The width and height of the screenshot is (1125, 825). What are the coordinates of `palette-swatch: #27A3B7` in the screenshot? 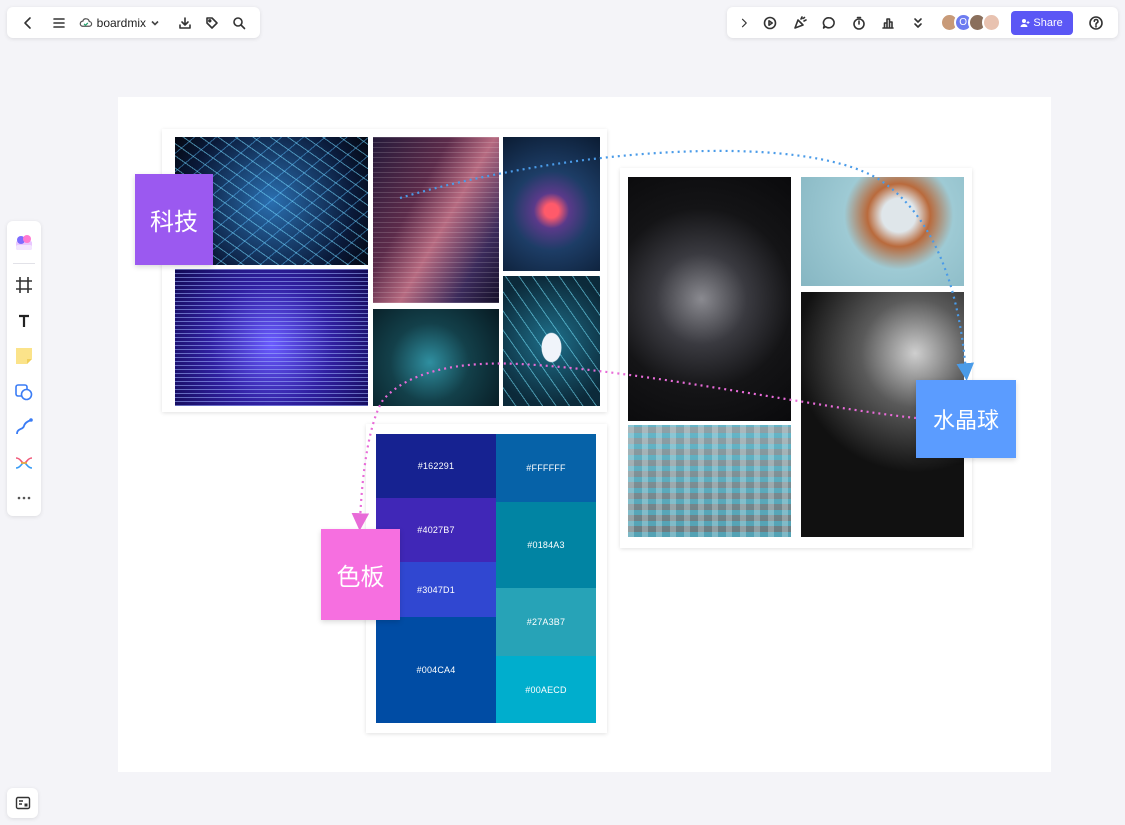 It's located at (546, 622).